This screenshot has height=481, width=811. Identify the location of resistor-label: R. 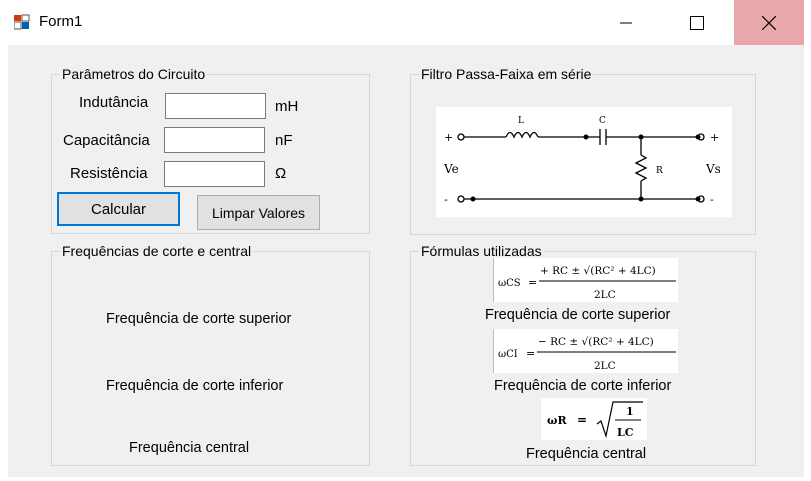
(659, 171).